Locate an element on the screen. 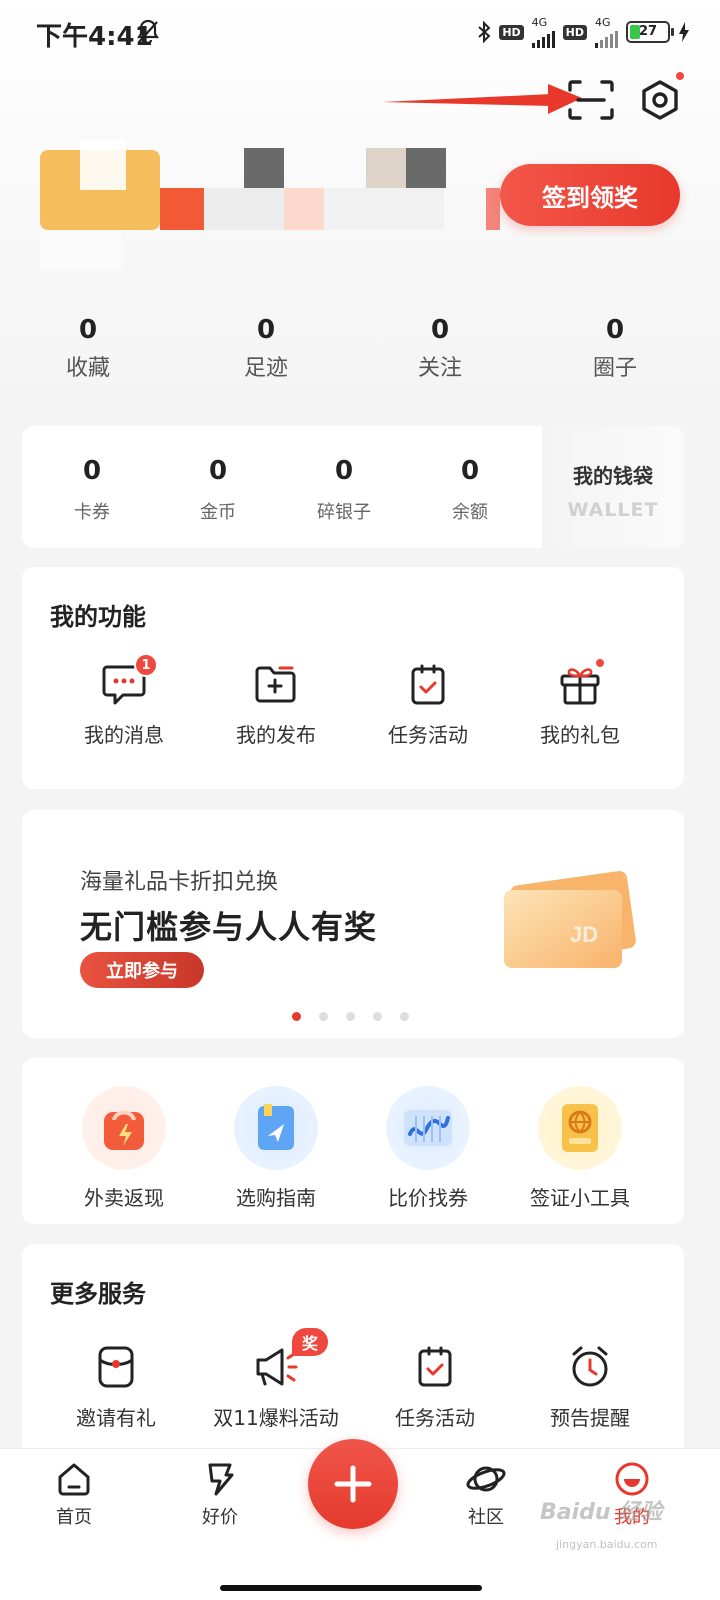  publish-folder-icon is located at coordinates (275, 684).